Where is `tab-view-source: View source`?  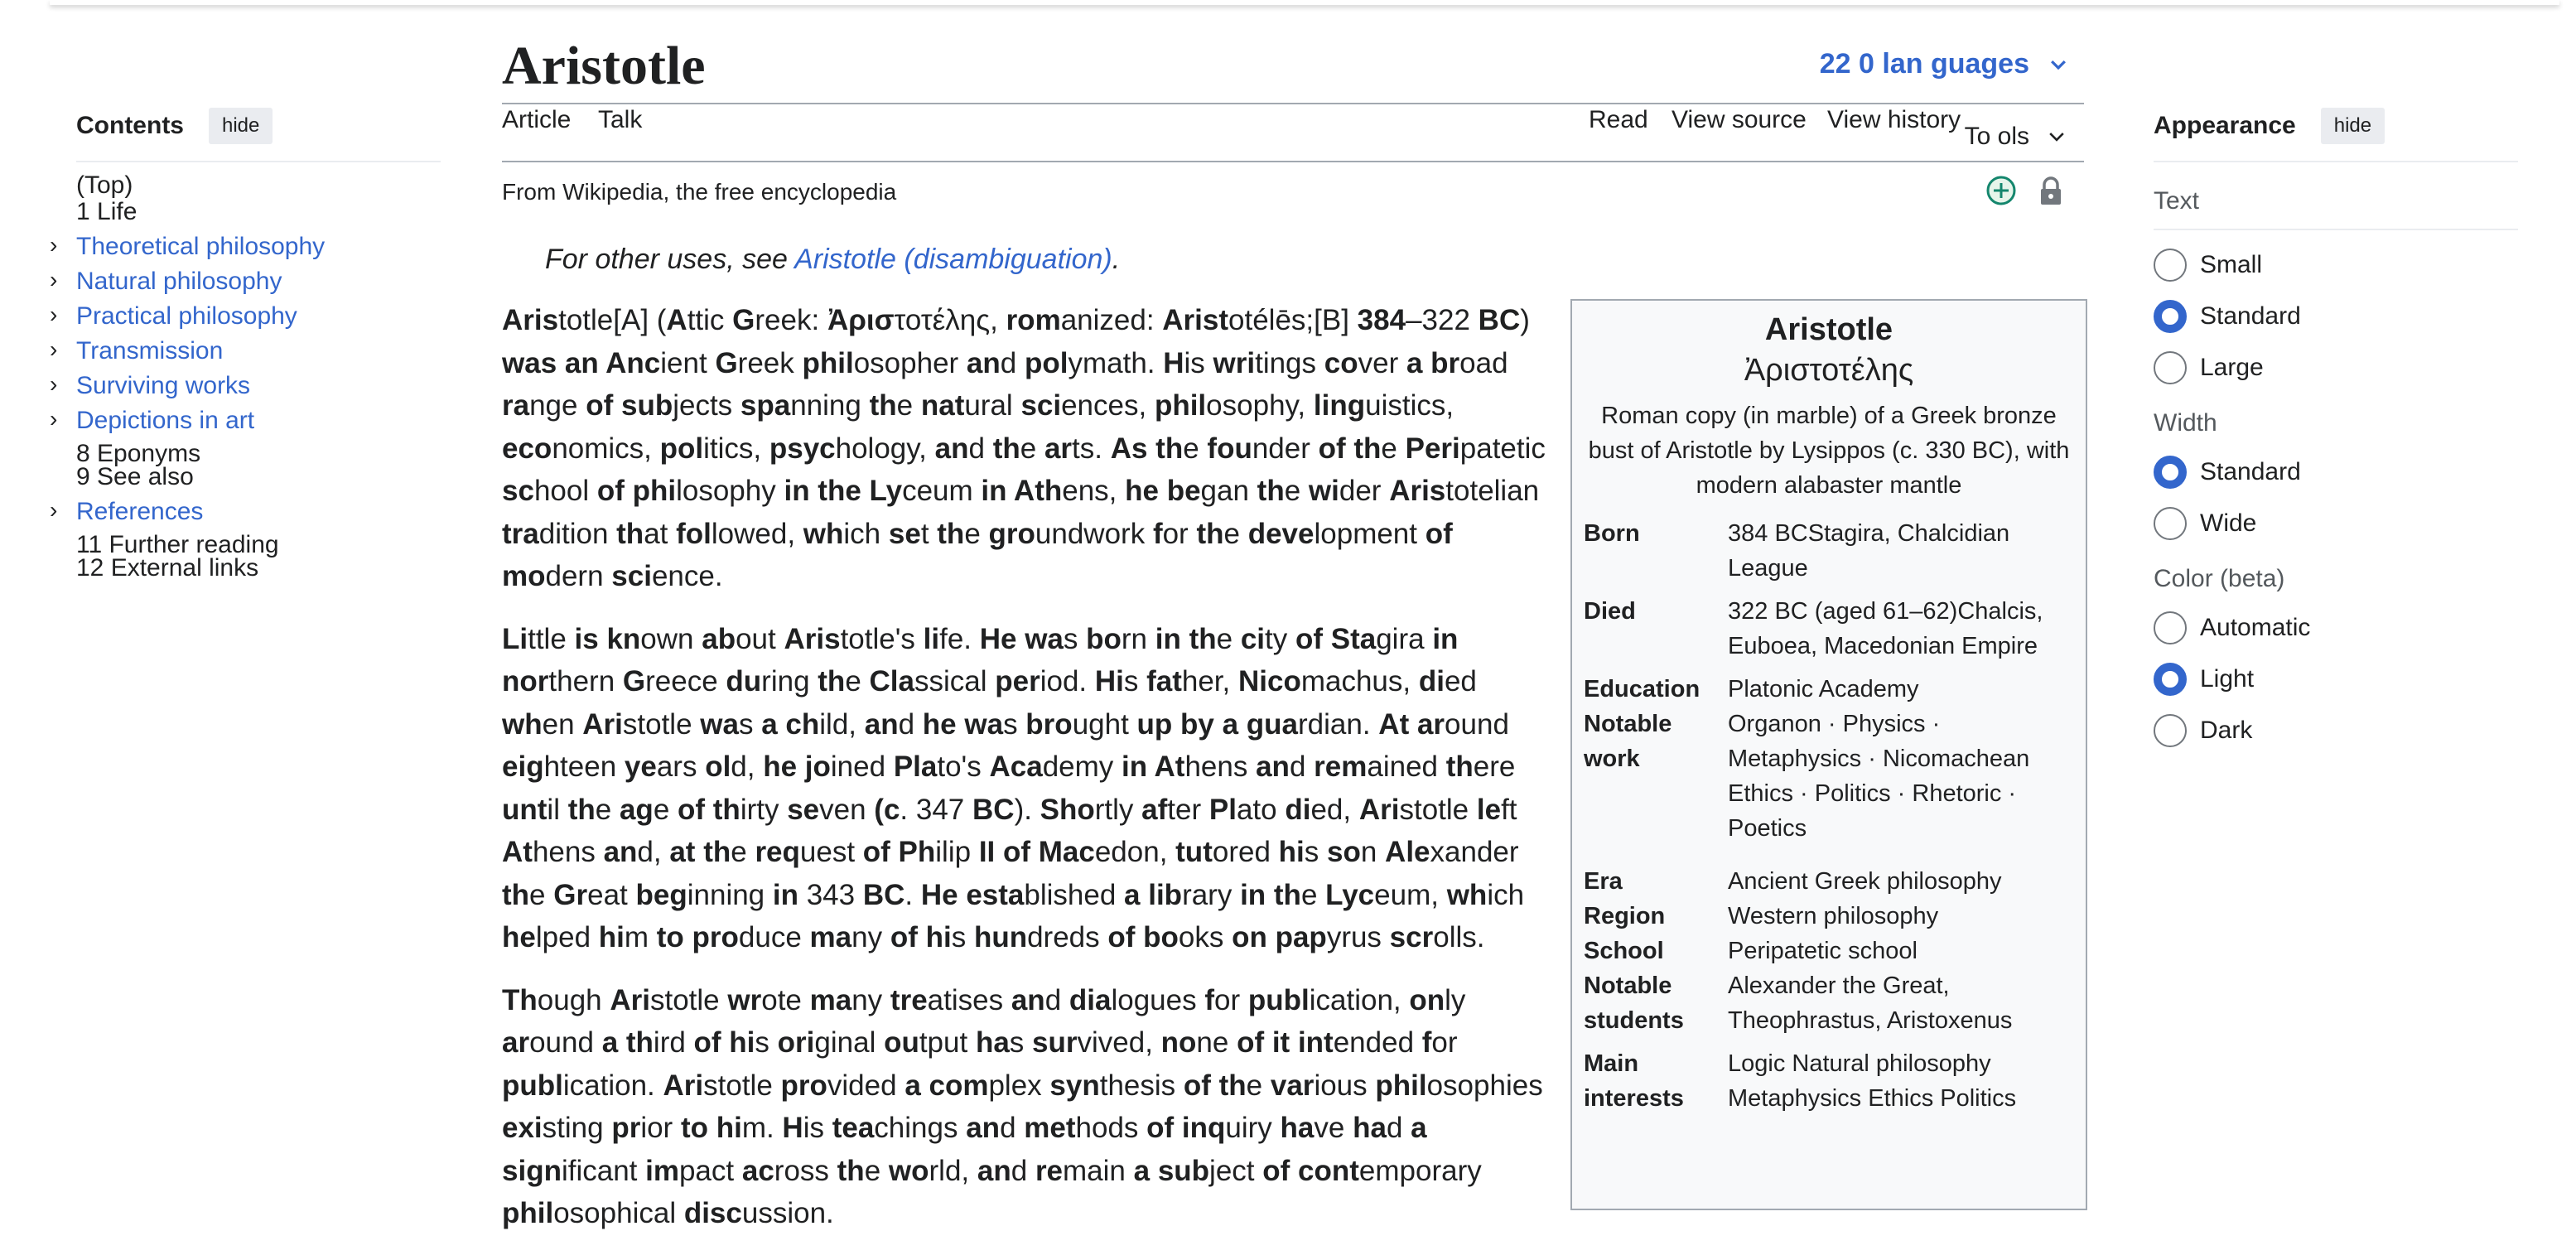
tab-view-source: View source is located at coordinates (1739, 120).